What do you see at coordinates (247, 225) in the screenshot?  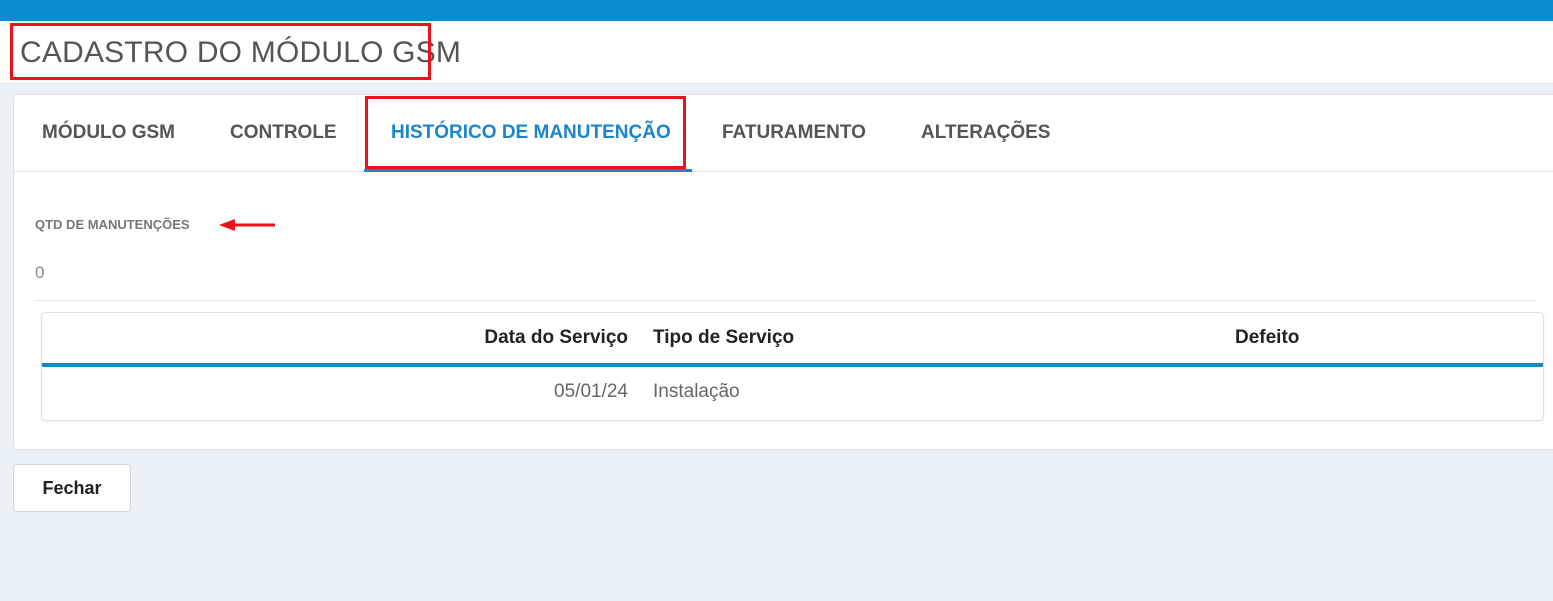 I see `arrow-left-icon` at bounding box center [247, 225].